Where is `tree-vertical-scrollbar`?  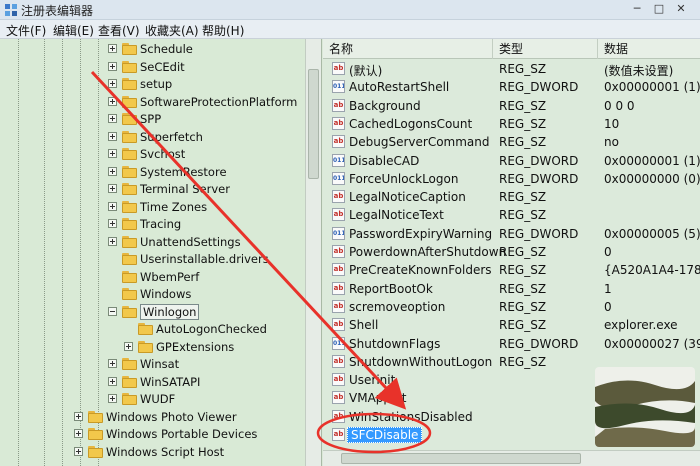 tree-vertical-scrollbar is located at coordinates (313, 252).